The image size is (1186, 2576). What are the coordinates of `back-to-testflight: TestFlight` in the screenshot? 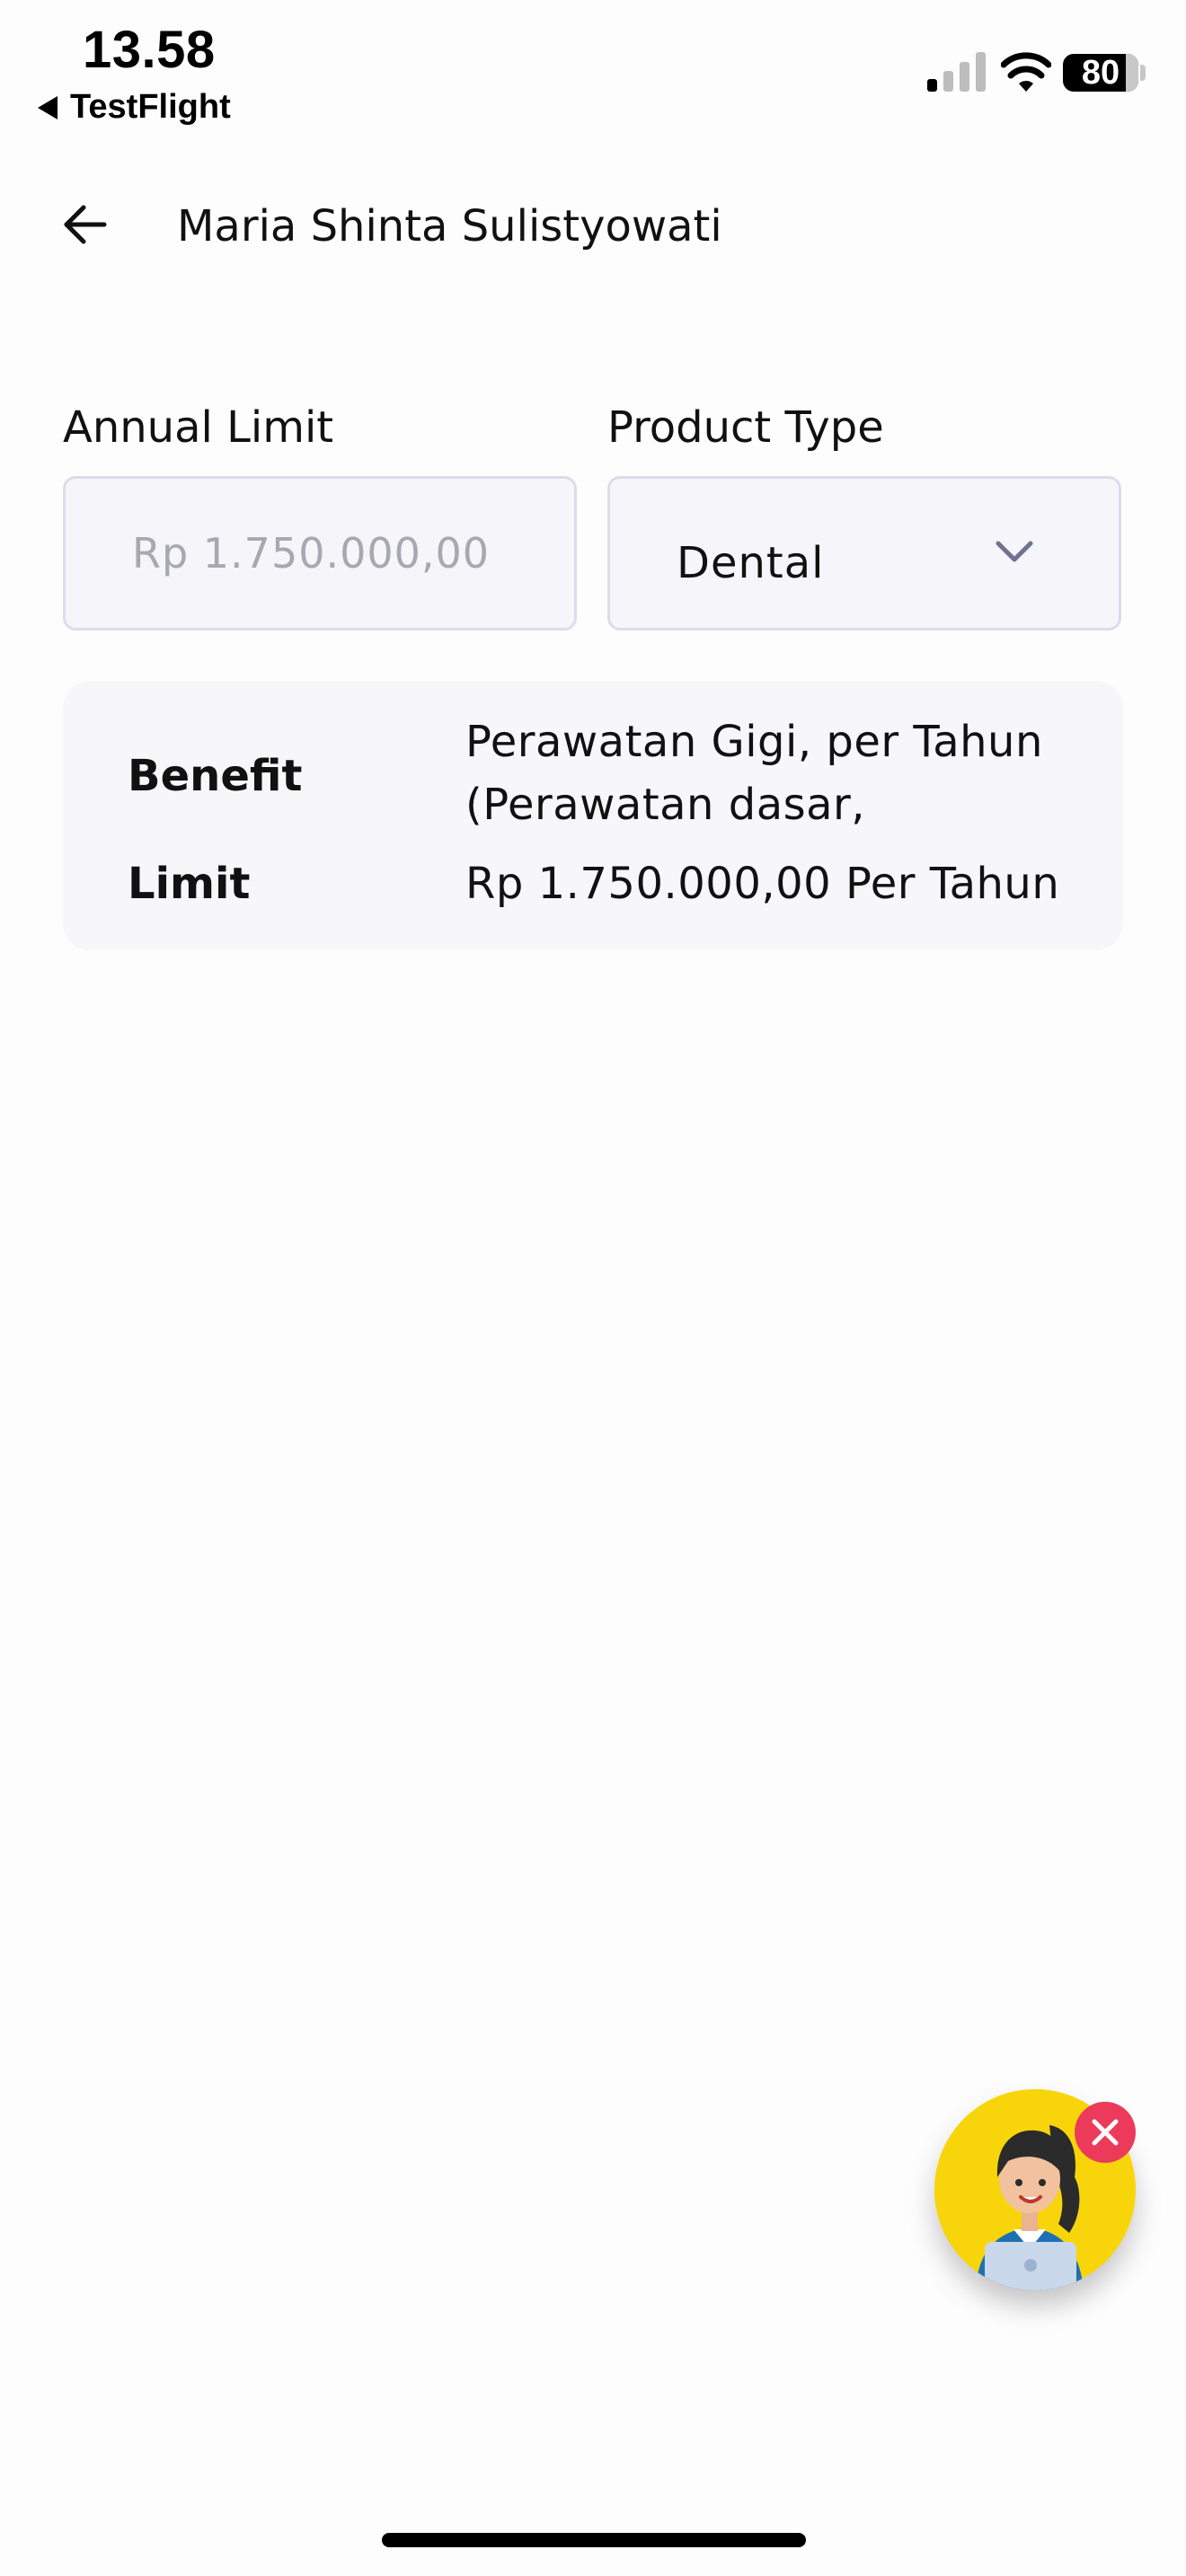 It's located at (134, 107).